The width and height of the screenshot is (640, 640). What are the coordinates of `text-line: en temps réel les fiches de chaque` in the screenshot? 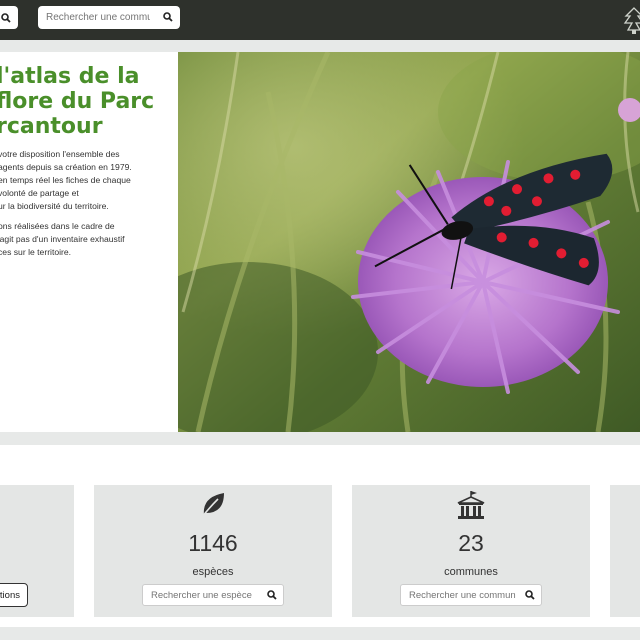 It's located at (65, 180).